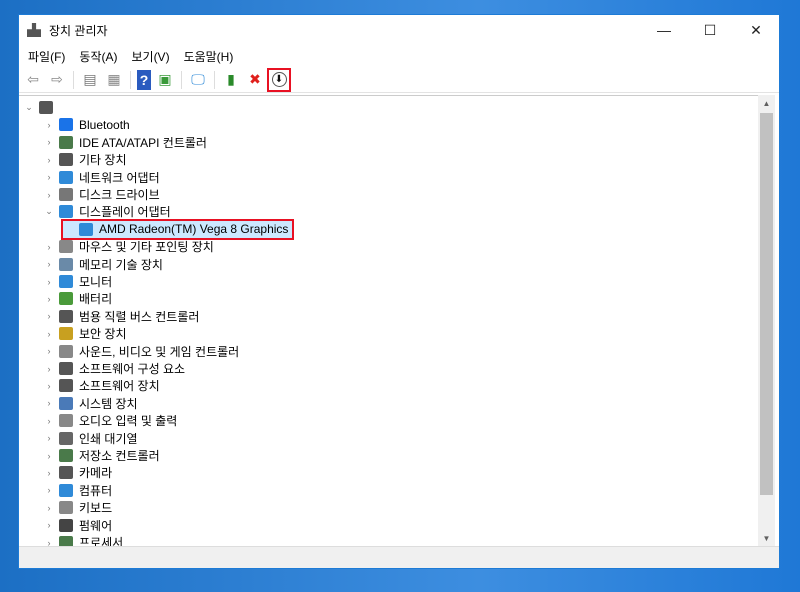 This screenshot has height=592, width=800. Describe the element at coordinates (96, 508) in the screenshot. I see `tree-item-label: 키보드` at that location.